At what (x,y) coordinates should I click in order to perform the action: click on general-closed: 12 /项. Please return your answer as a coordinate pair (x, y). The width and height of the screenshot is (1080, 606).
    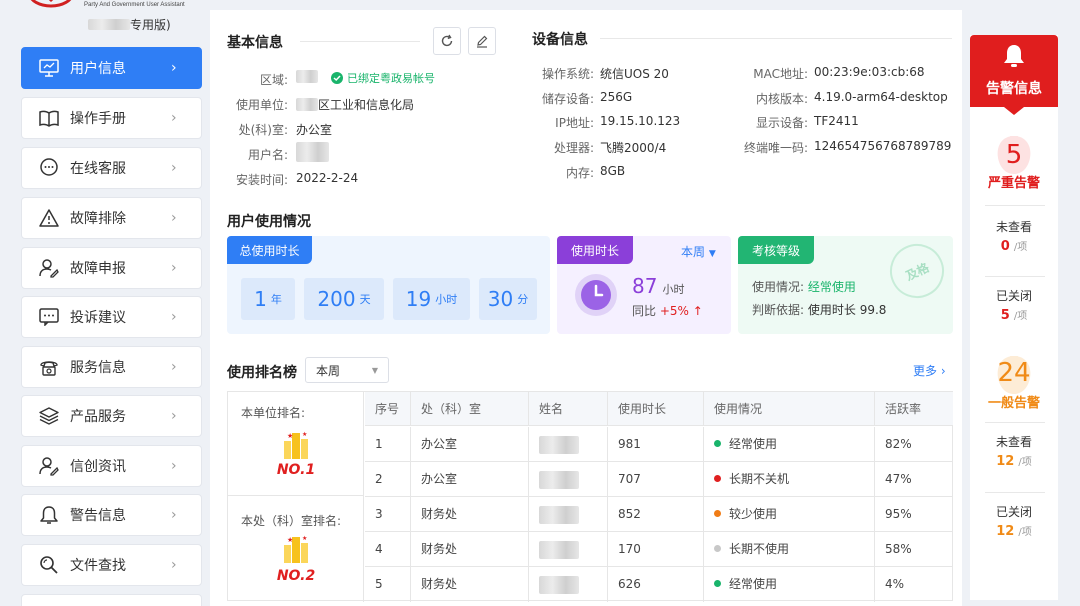
    Looking at the image, I should click on (1014, 531).